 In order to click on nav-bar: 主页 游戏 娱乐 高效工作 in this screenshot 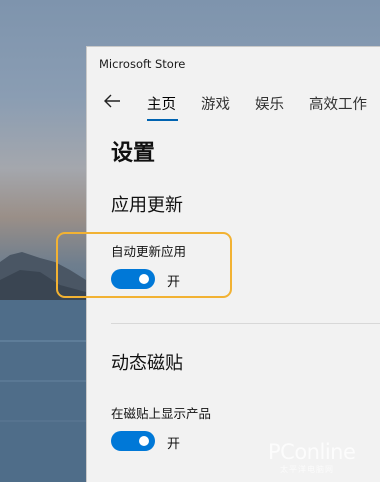, I will do `click(233, 104)`.